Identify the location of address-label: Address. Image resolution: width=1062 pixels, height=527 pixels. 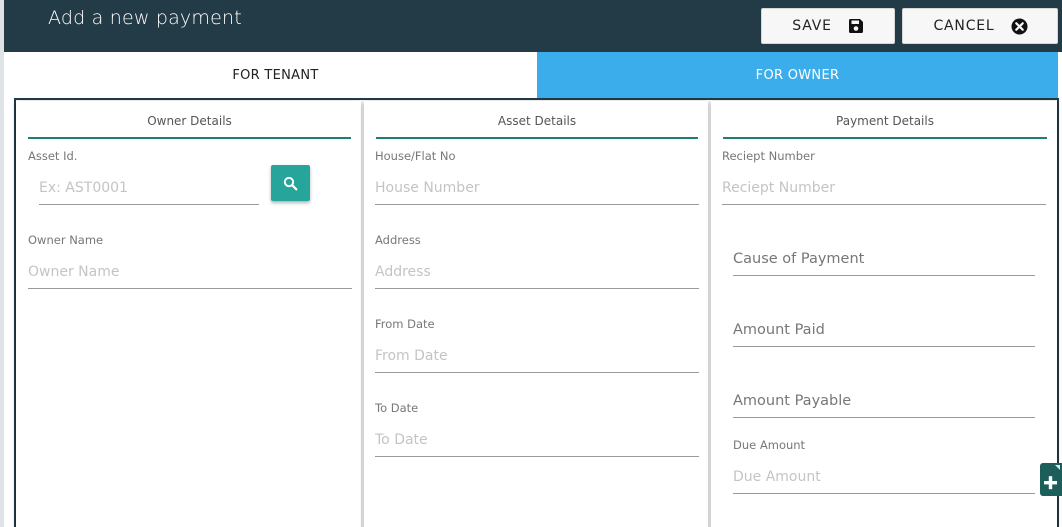
(398, 240).